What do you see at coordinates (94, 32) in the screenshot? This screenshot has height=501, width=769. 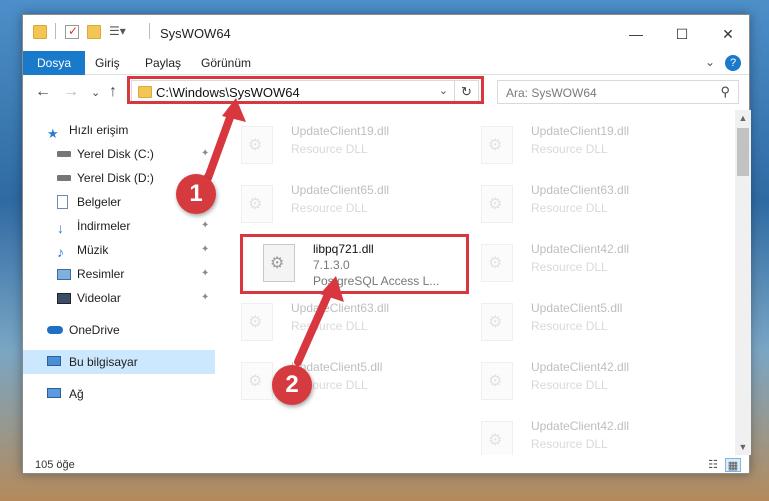 I see `new-folder-icon` at bounding box center [94, 32].